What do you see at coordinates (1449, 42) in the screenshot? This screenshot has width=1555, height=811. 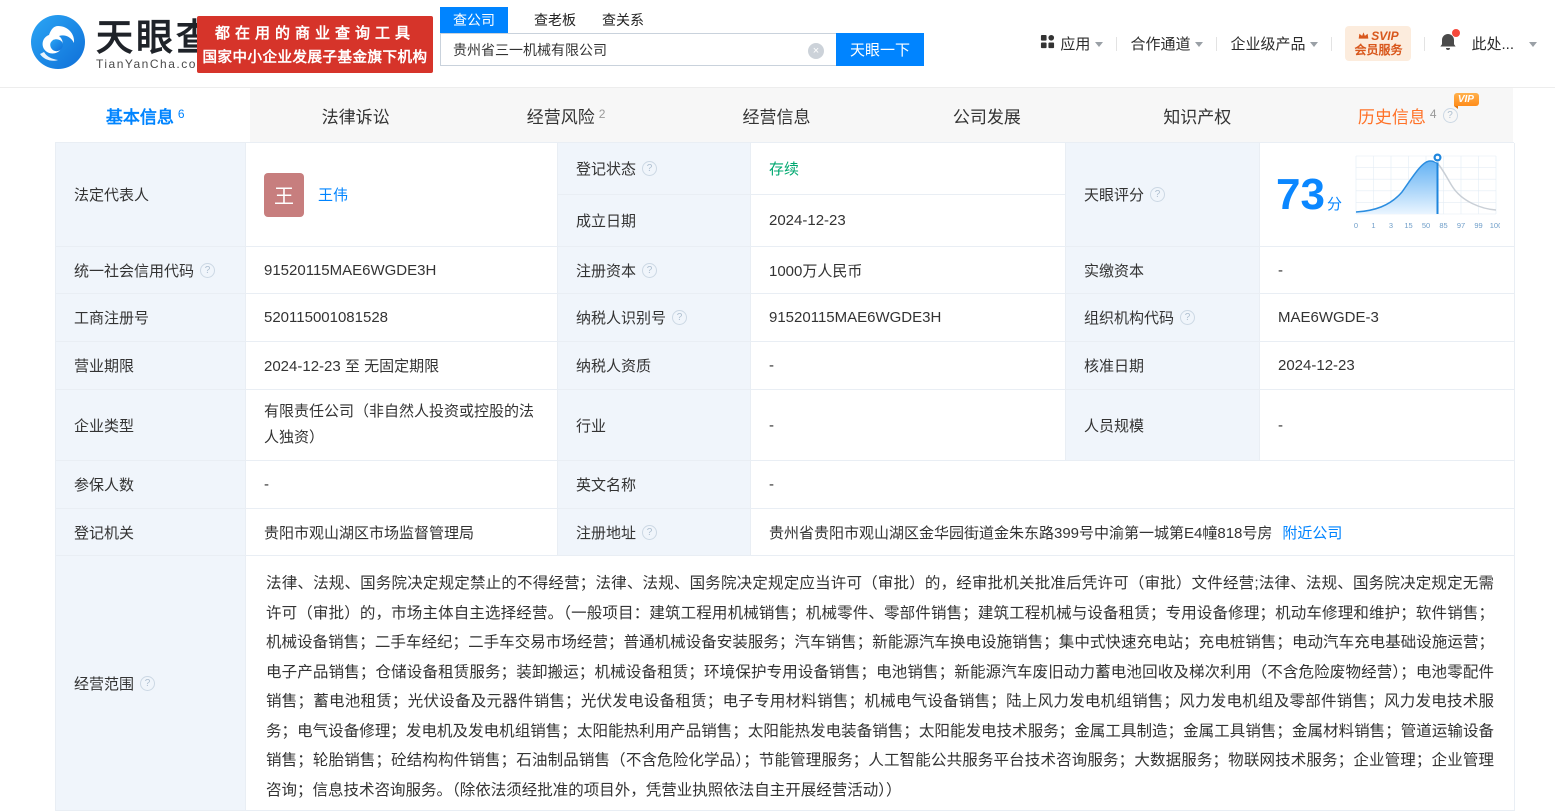 I see `notifications-bell-icon` at bounding box center [1449, 42].